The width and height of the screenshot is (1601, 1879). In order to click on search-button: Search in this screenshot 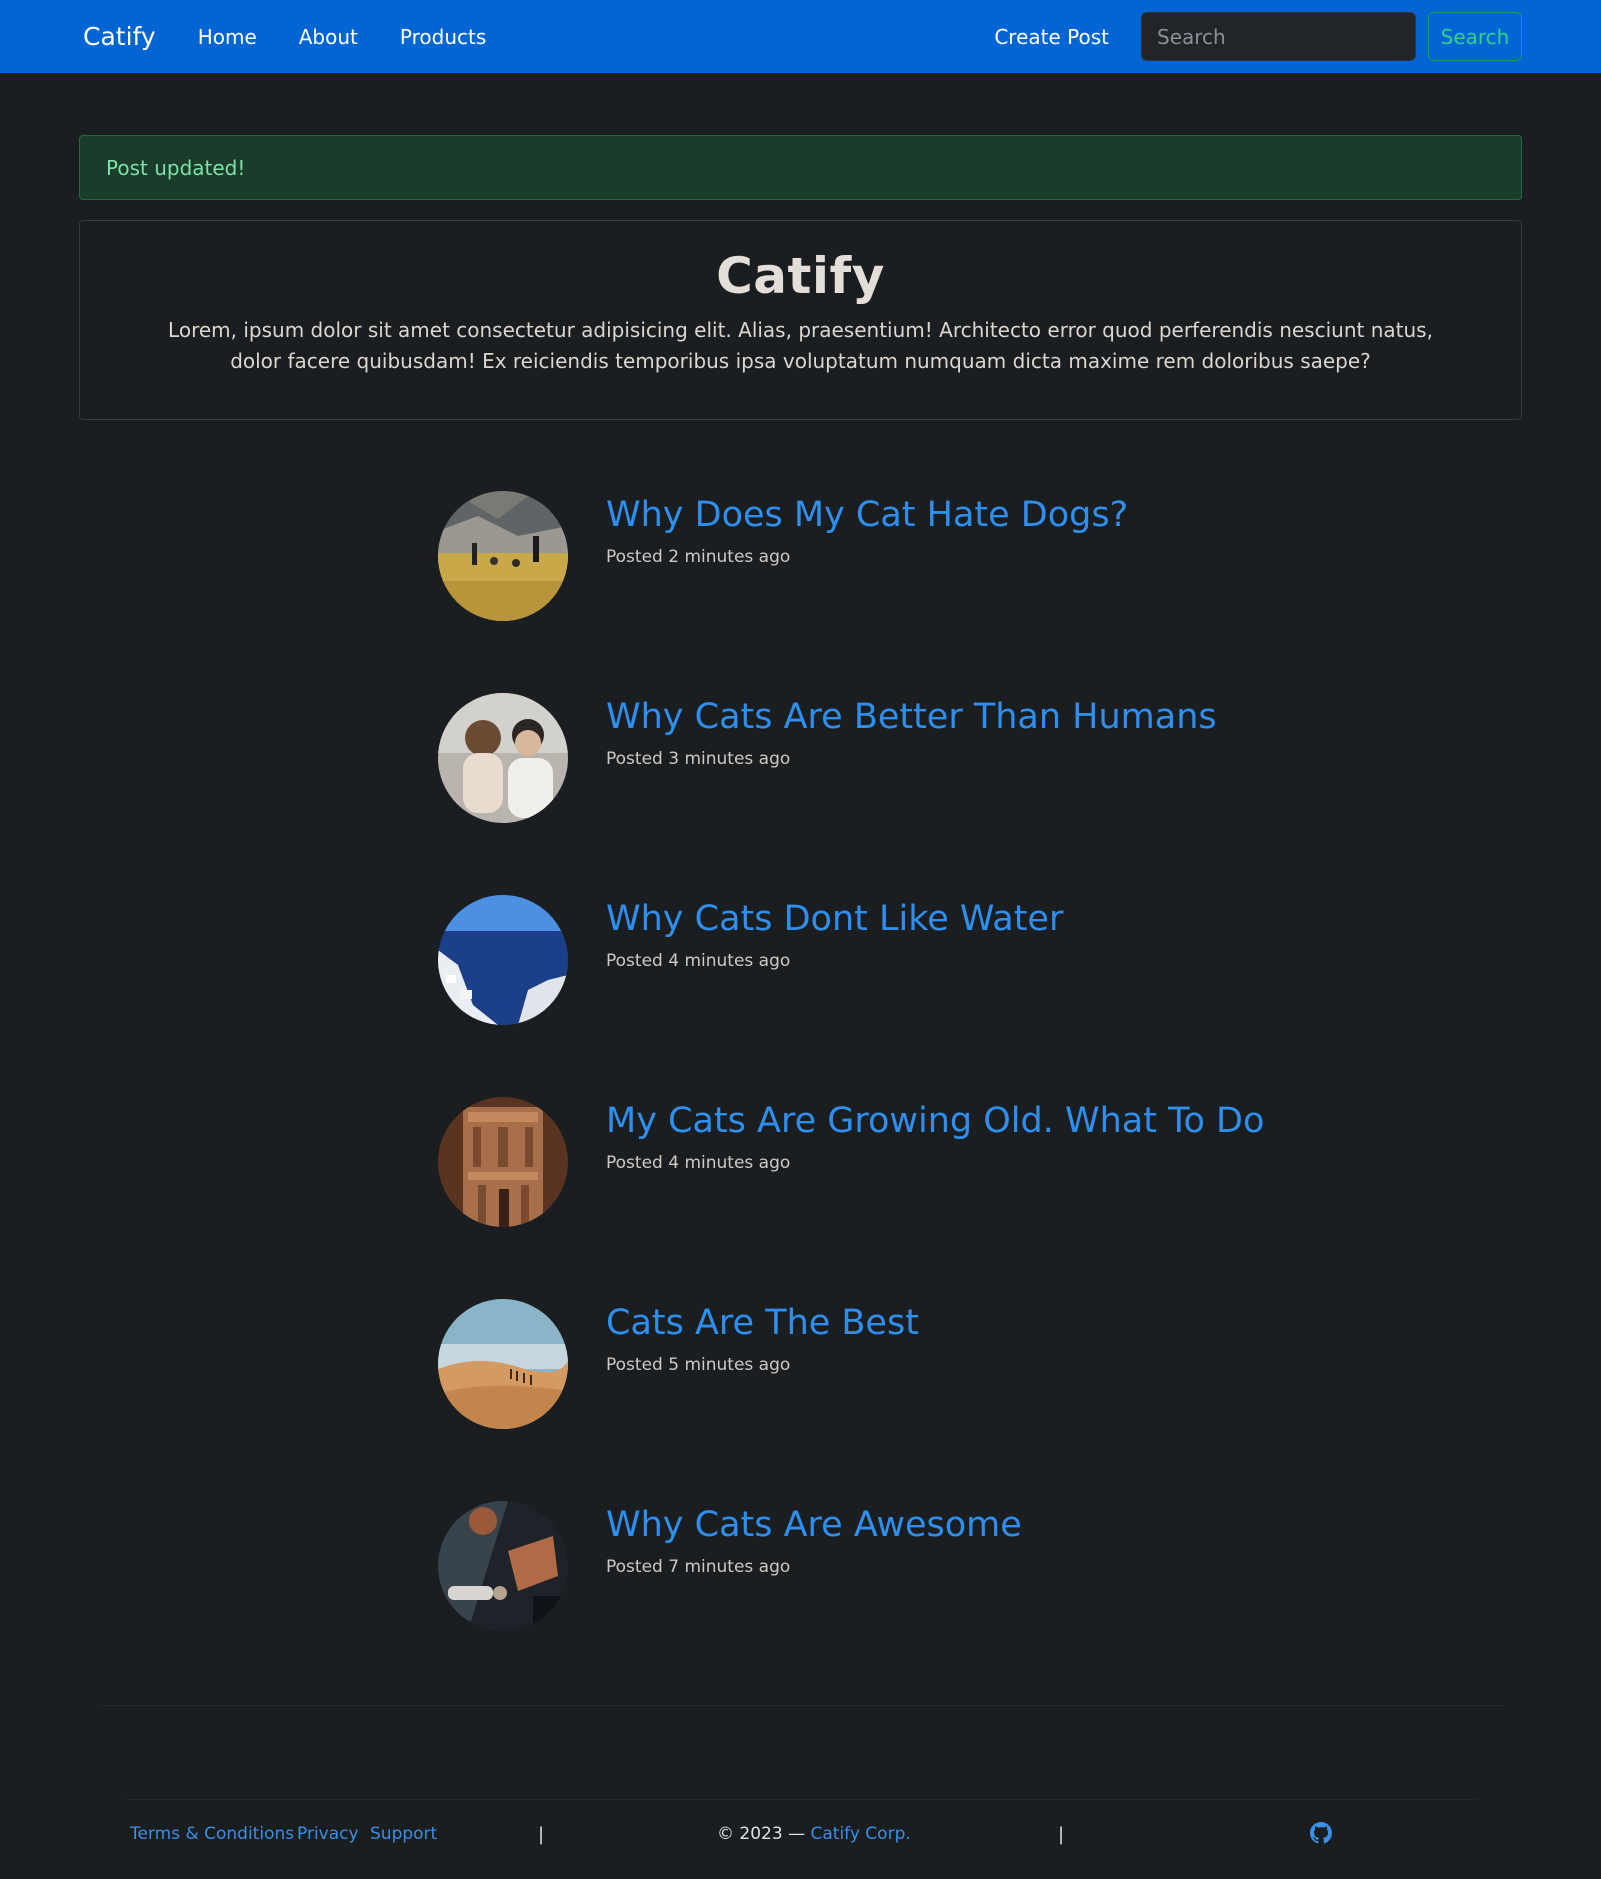, I will do `click(1475, 36)`.